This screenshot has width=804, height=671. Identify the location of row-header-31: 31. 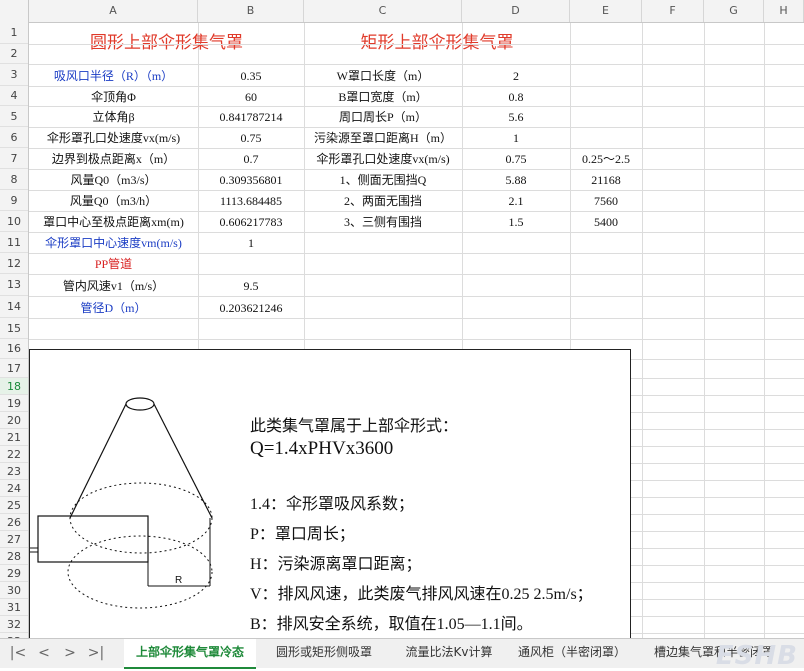
(14, 607).